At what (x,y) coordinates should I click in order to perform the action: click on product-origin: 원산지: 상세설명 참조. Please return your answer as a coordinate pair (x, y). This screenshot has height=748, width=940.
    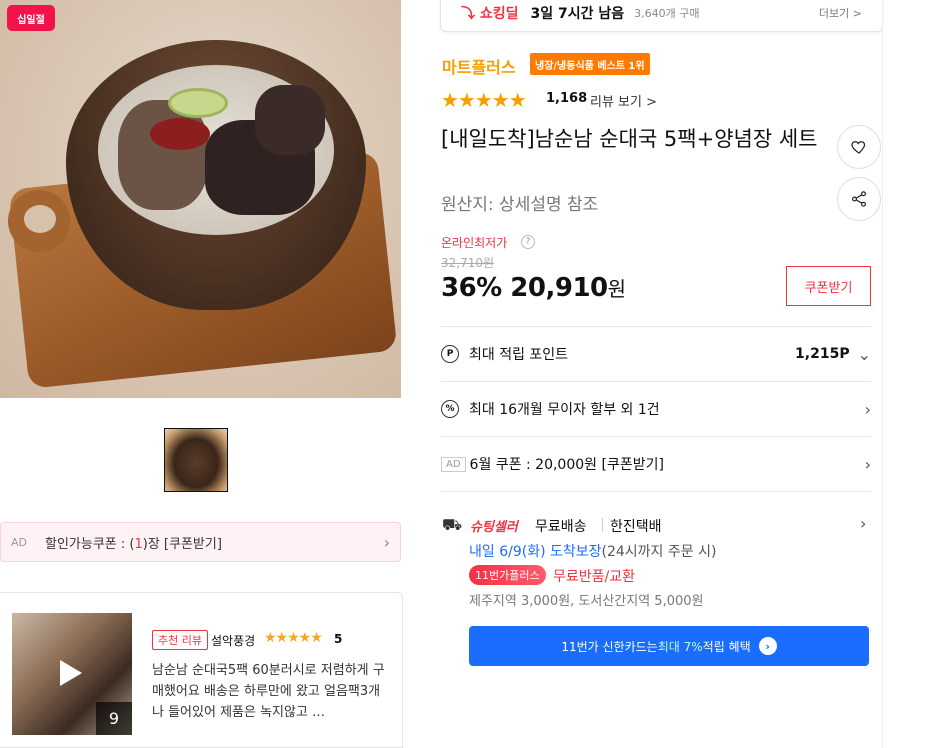
    Looking at the image, I should click on (520, 205).